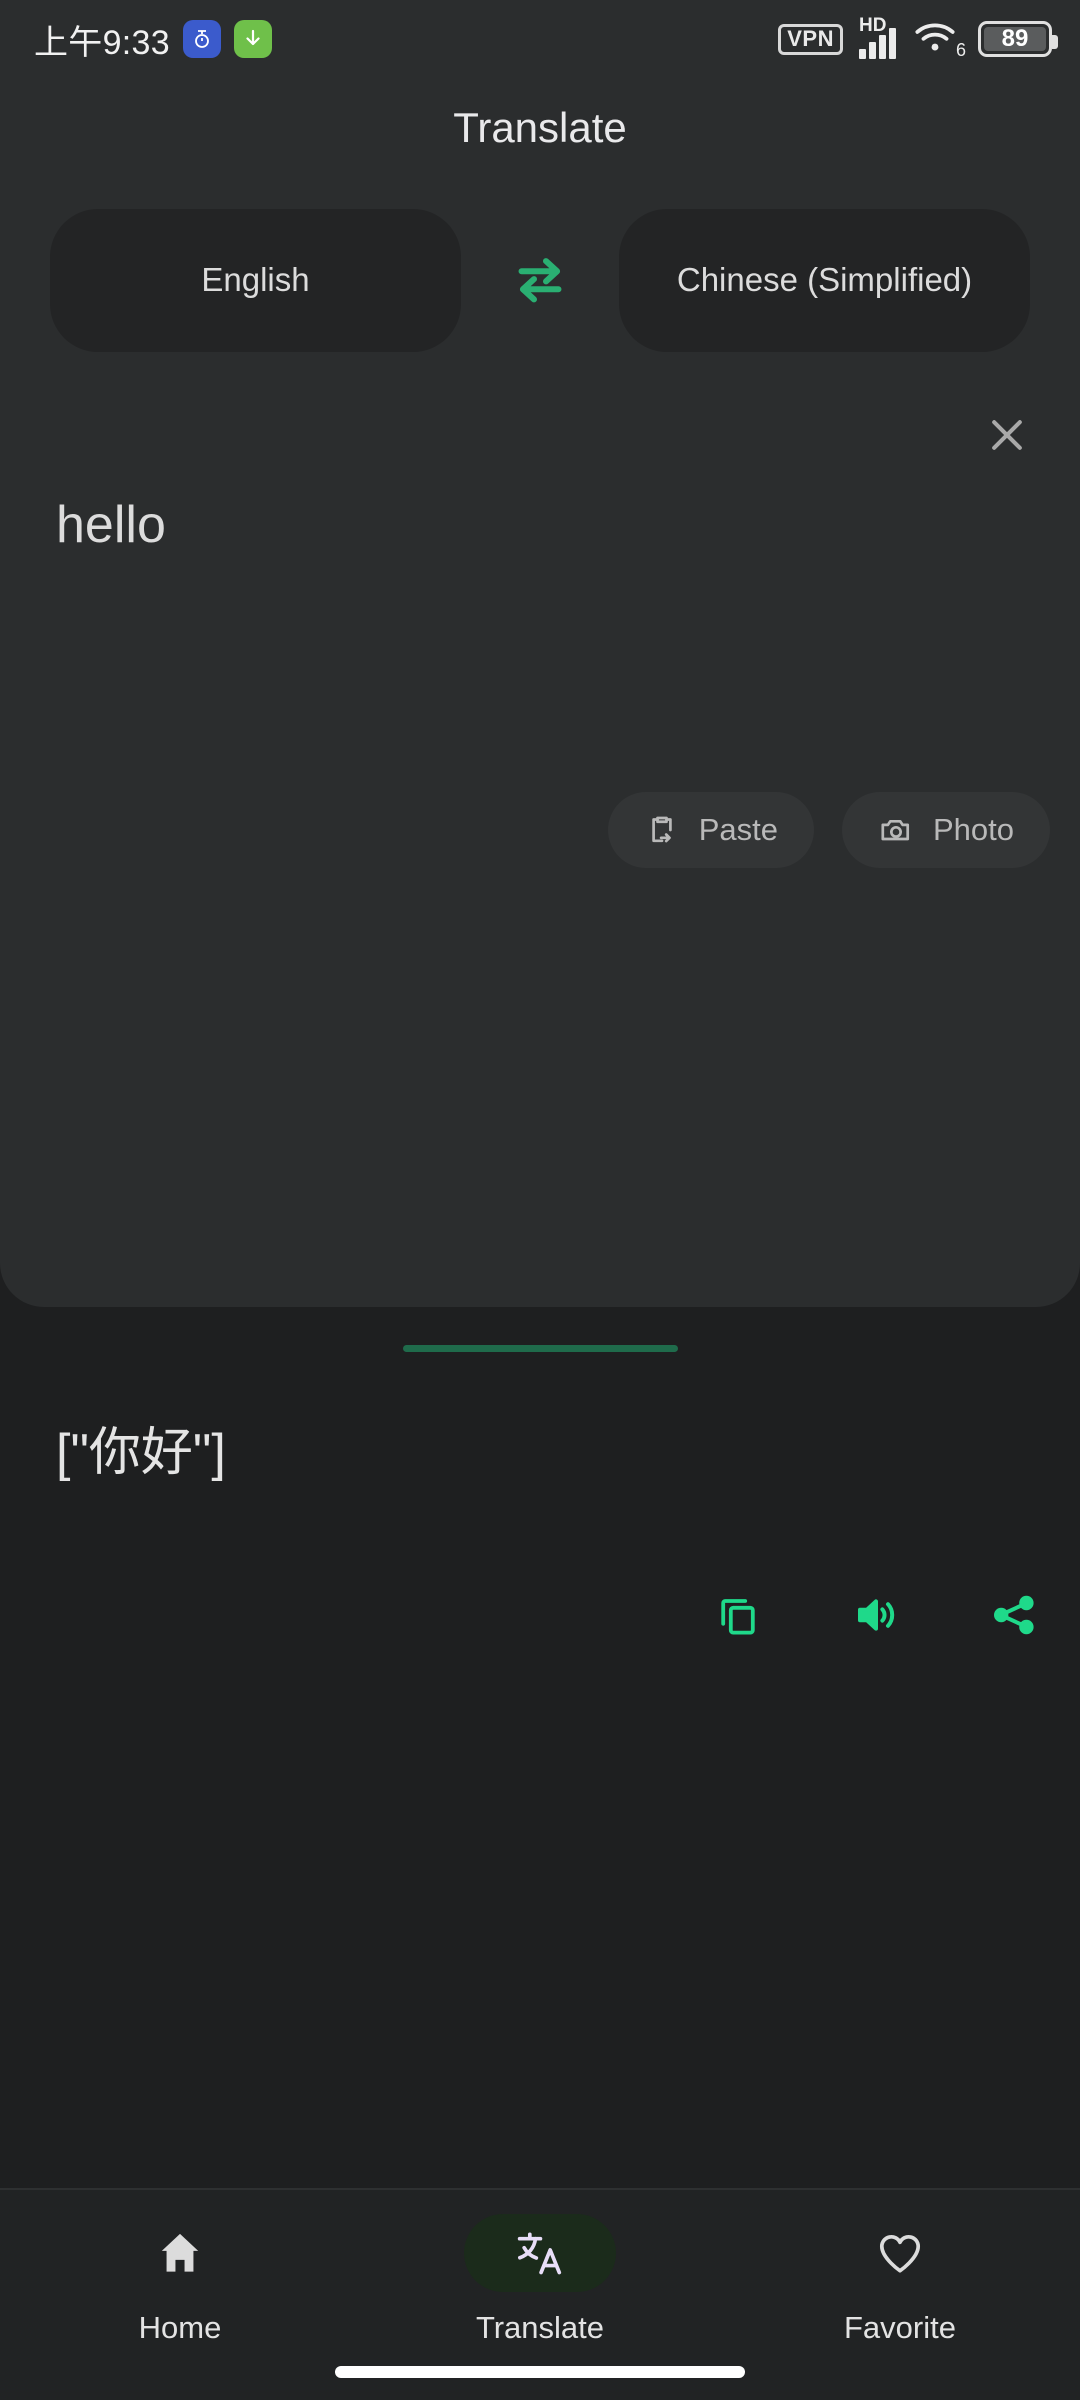 This screenshot has height=2400, width=1080. I want to click on source-language-label: English, so click(255, 279).